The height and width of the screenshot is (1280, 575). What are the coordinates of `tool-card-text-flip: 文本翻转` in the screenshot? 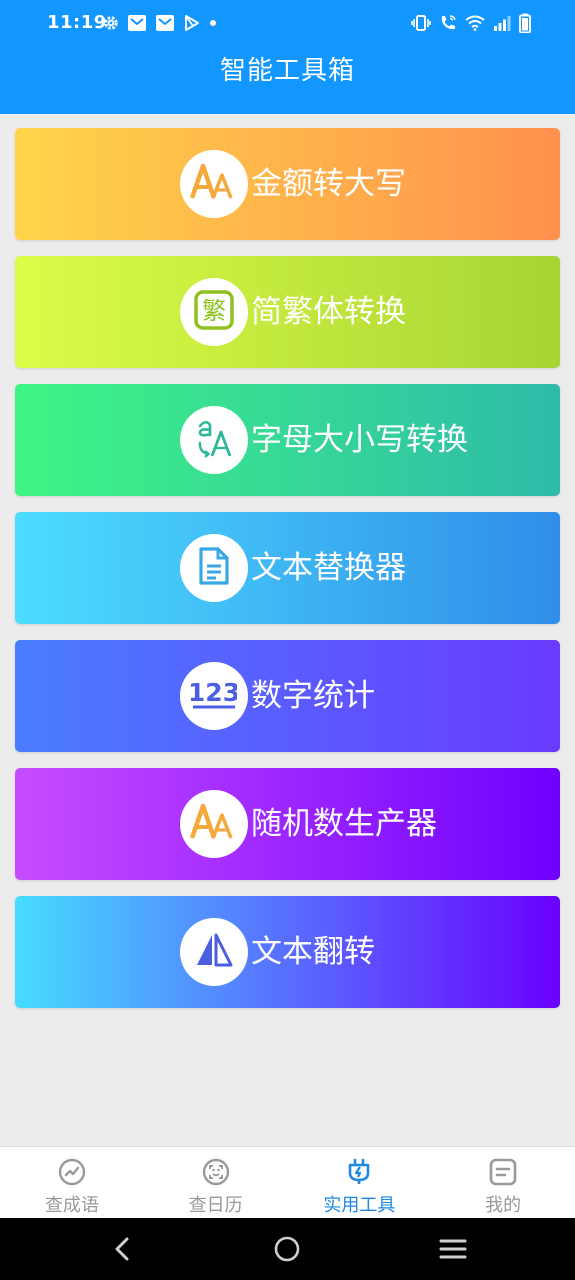 It's located at (287, 952).